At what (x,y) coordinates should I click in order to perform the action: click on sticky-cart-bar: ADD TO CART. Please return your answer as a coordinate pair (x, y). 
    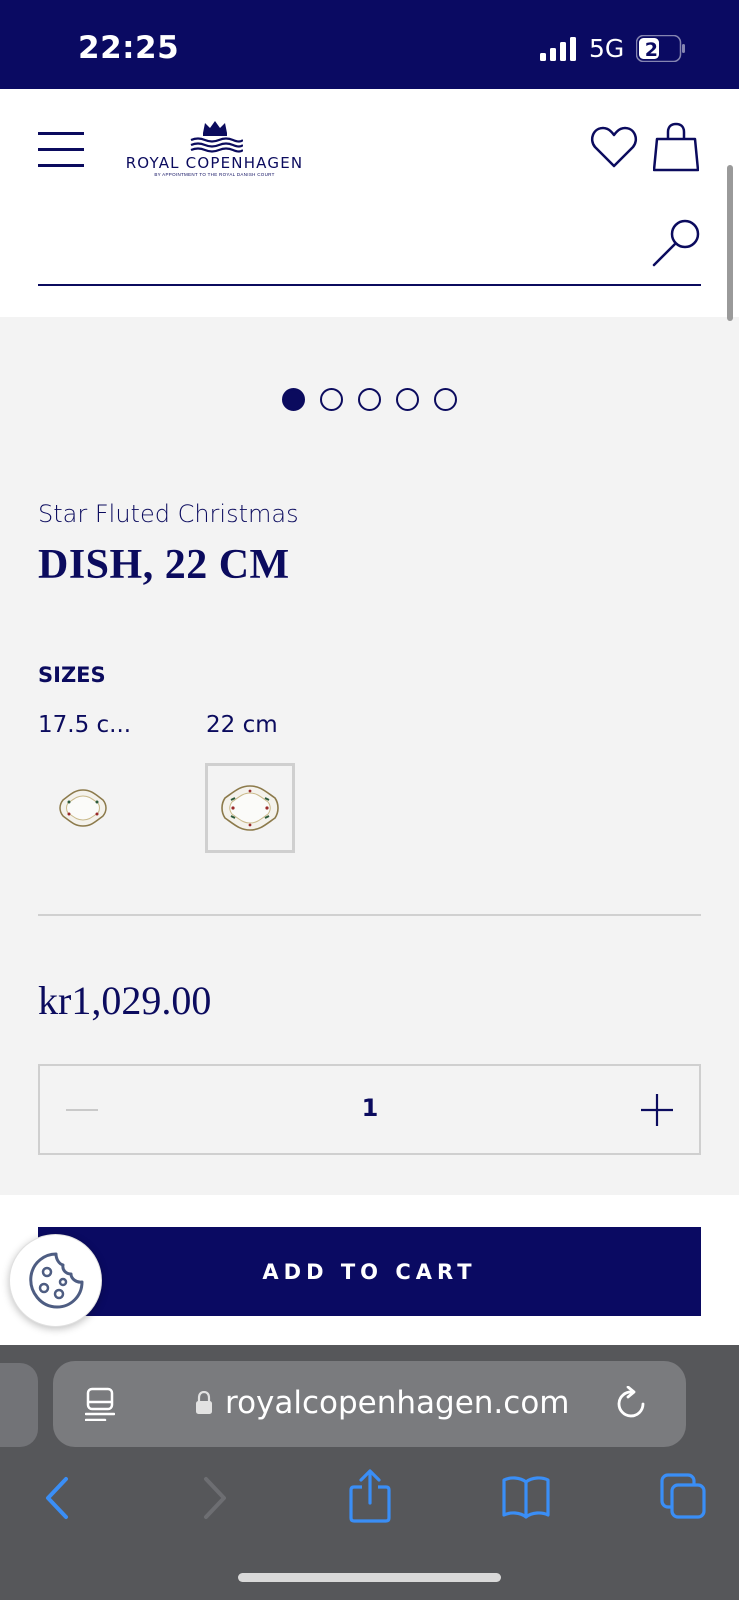
    Looking at the image, I should click on (369, 1270).